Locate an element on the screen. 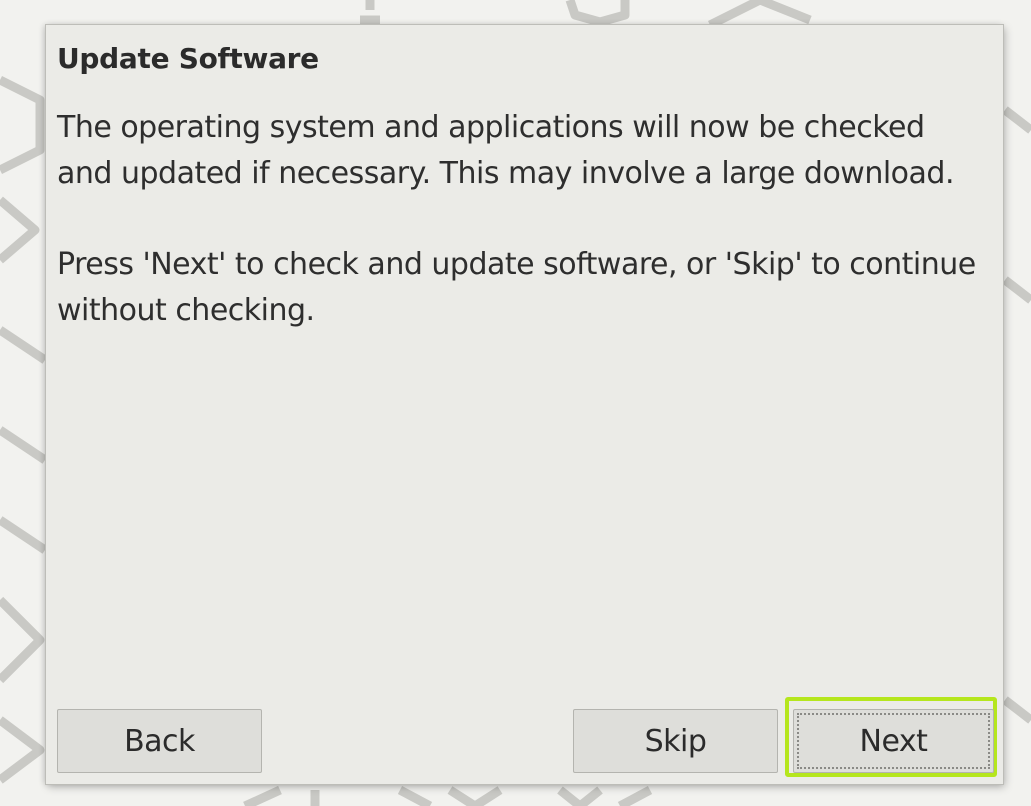 Image resolution: width=1031 pixels, height=806 pixels. dialog-title: Update Software is located at coordinates (188, 58).